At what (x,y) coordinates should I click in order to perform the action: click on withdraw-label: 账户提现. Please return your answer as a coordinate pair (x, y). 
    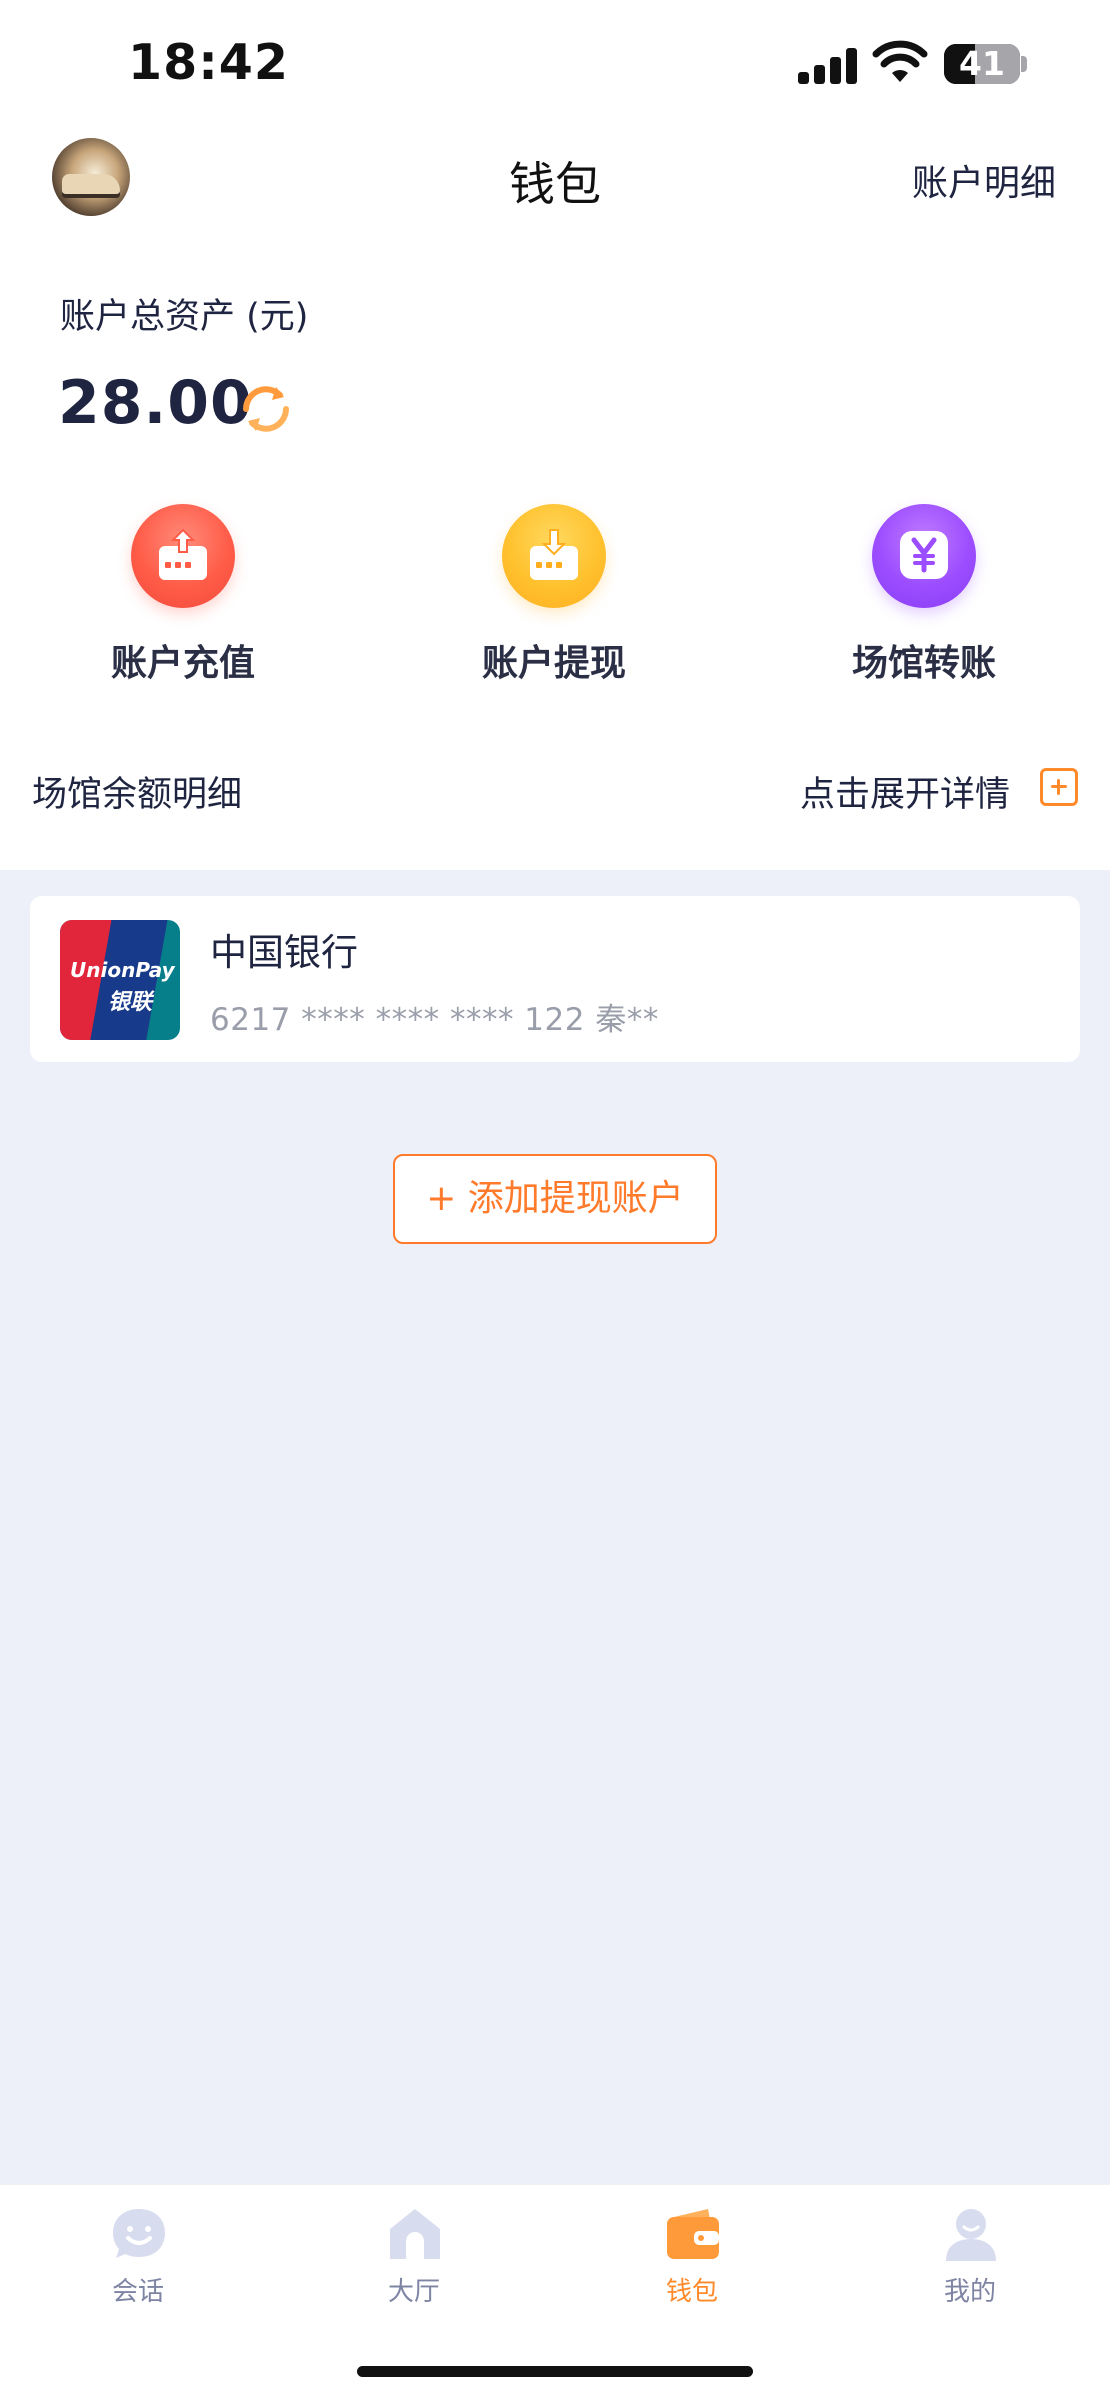
    Looking at the image, I should click on (553, 663).